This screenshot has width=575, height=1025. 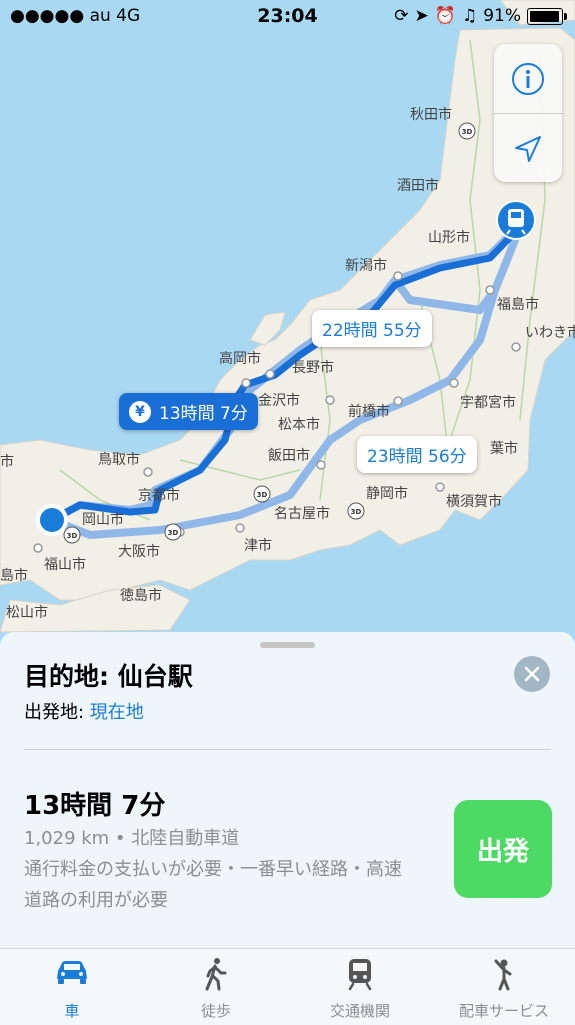 I want to click on route-callout: 22時間 55分, so click(x=372, y=328).